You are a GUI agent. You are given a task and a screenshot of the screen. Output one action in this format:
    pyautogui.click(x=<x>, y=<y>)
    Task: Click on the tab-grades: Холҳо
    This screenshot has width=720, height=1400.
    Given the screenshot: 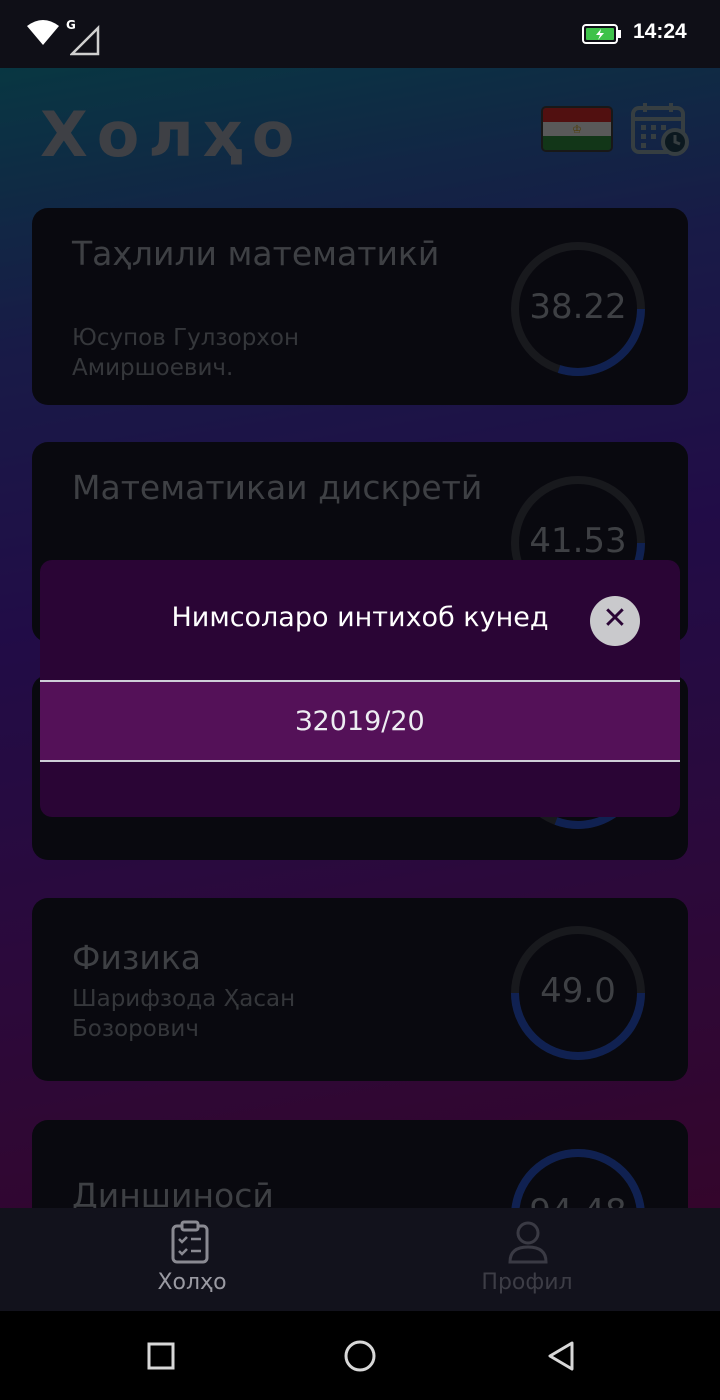 What is the action you would take?
    pyautogui.click(x=192, y=1259)
    